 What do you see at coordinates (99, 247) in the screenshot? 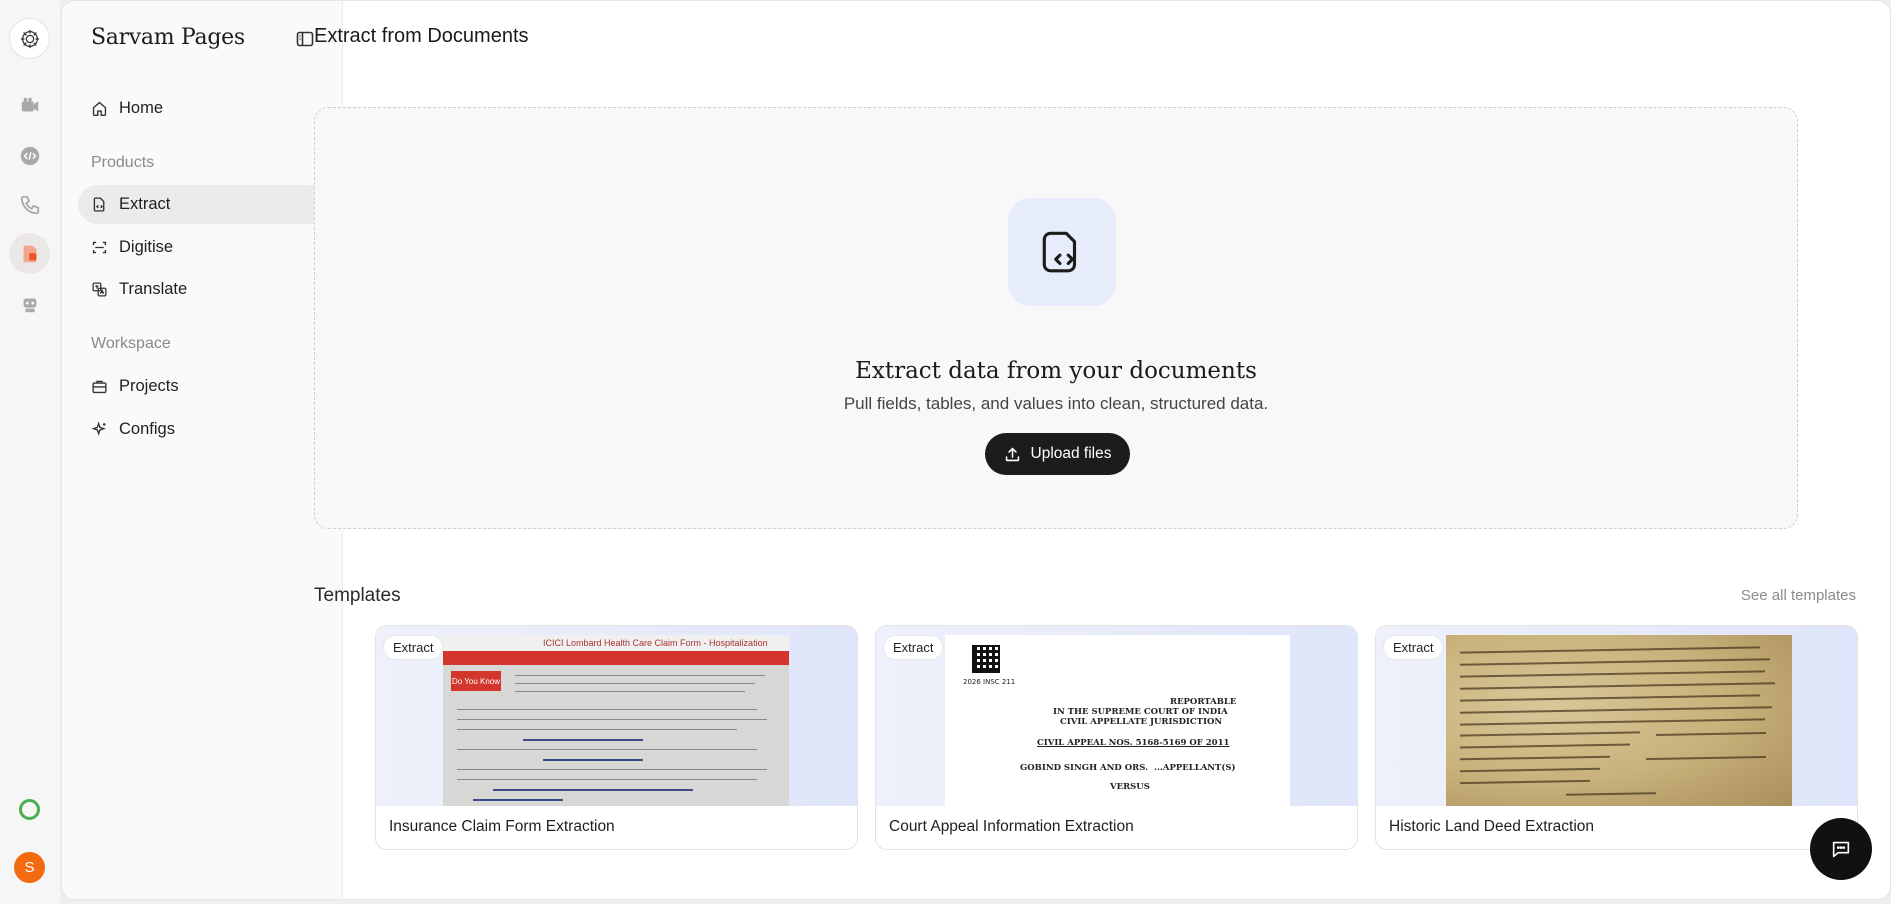
I see `scan-icon` at bounding box center [99, 247].